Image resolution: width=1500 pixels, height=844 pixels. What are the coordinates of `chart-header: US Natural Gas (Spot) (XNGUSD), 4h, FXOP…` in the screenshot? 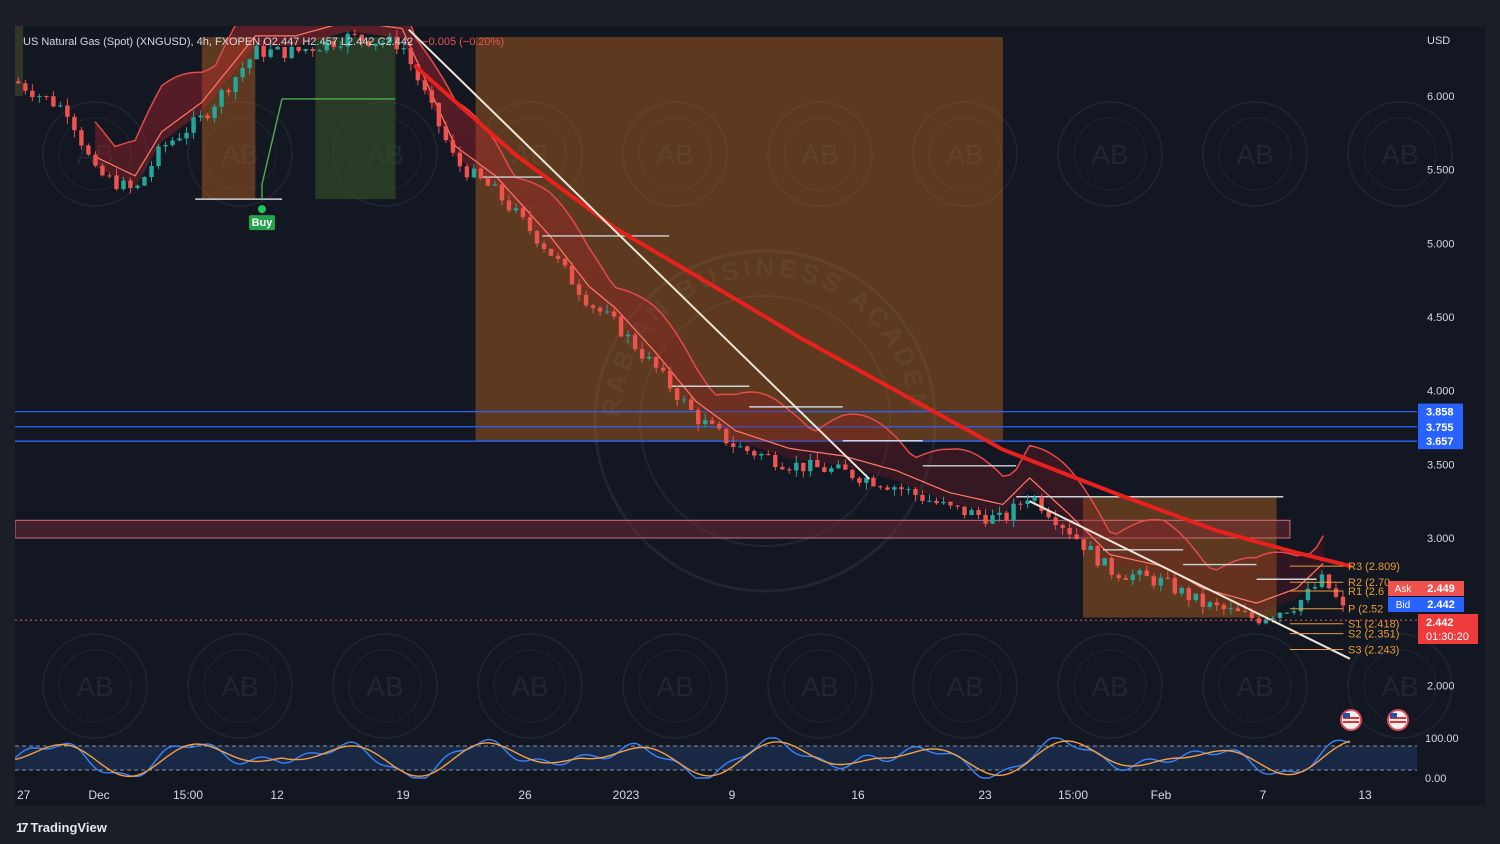 It's located at (263, 42).